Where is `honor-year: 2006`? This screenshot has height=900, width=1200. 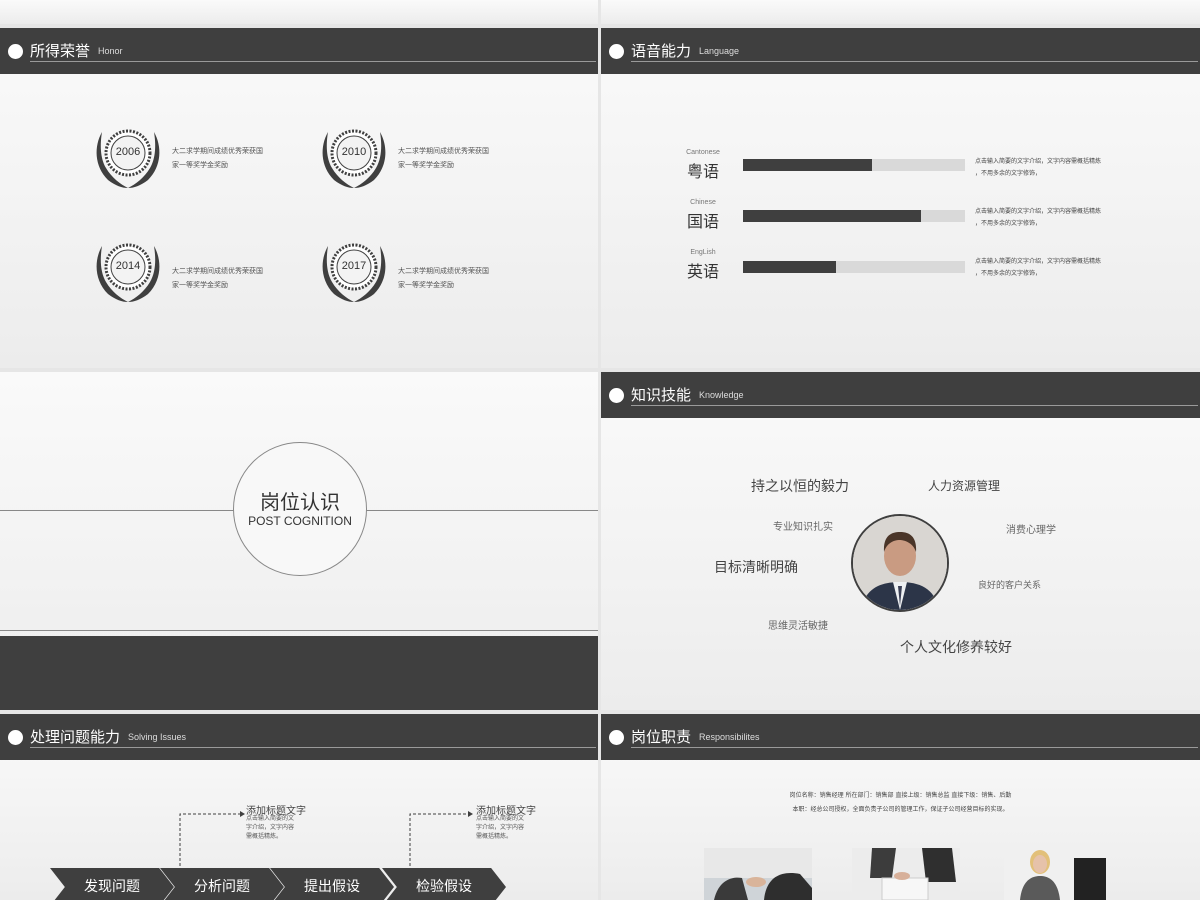 honor-year: 2006 is located at coordinates (128, 152).